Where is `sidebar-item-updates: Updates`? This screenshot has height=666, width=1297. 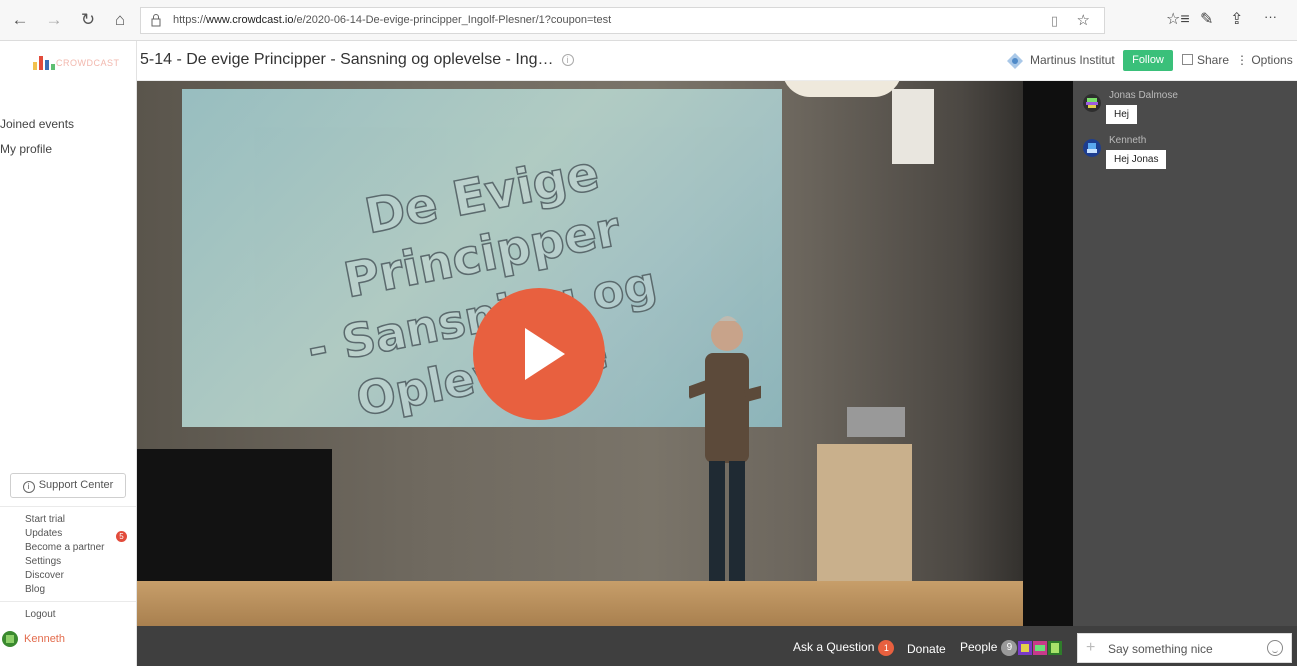
sidebar-item-updates: Updates is located at coordinates (43, 533).